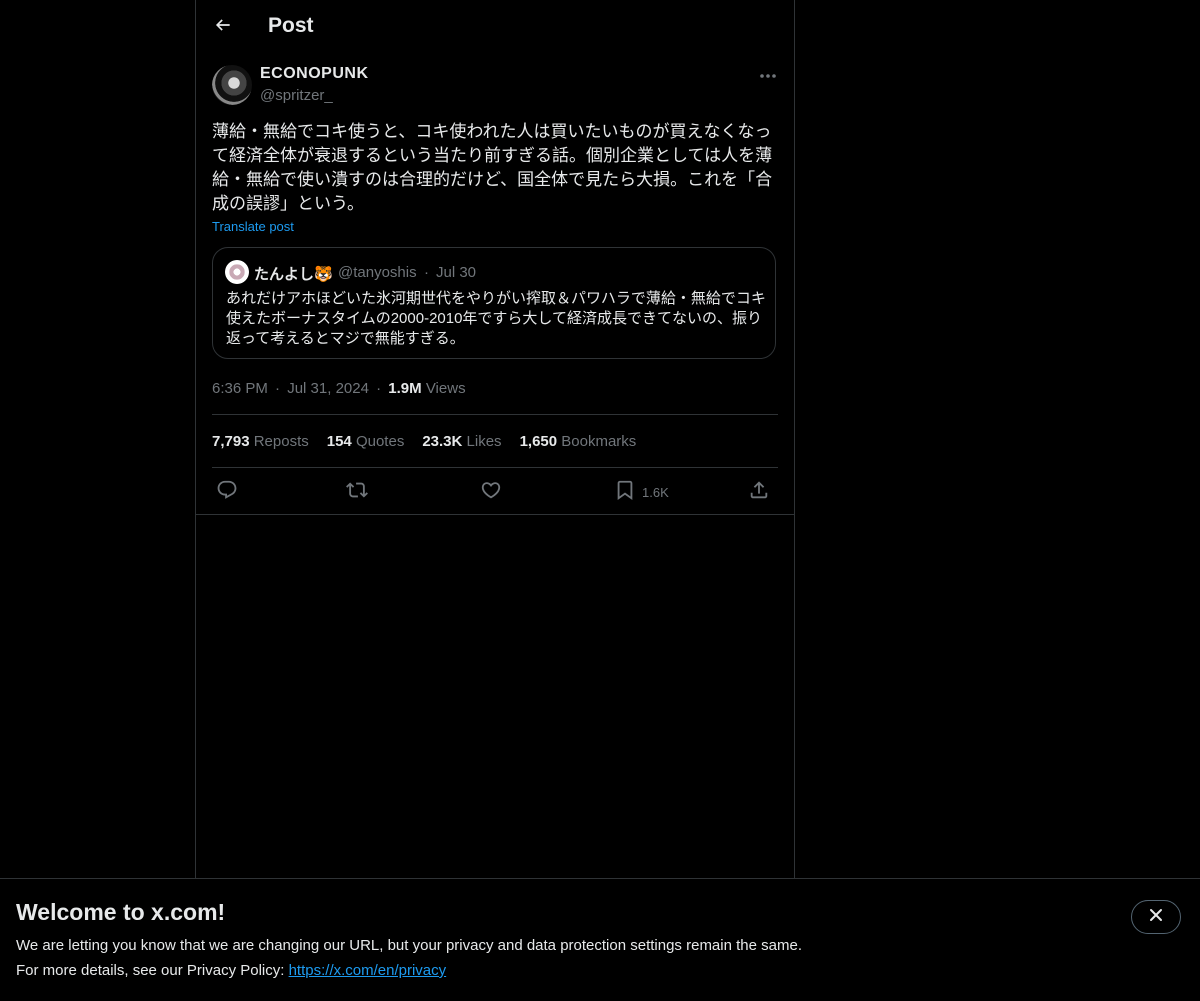 Image resolution: width=1200 pixels, height=1001 pixels. I want to click on reply-icon, so click(227, 492).